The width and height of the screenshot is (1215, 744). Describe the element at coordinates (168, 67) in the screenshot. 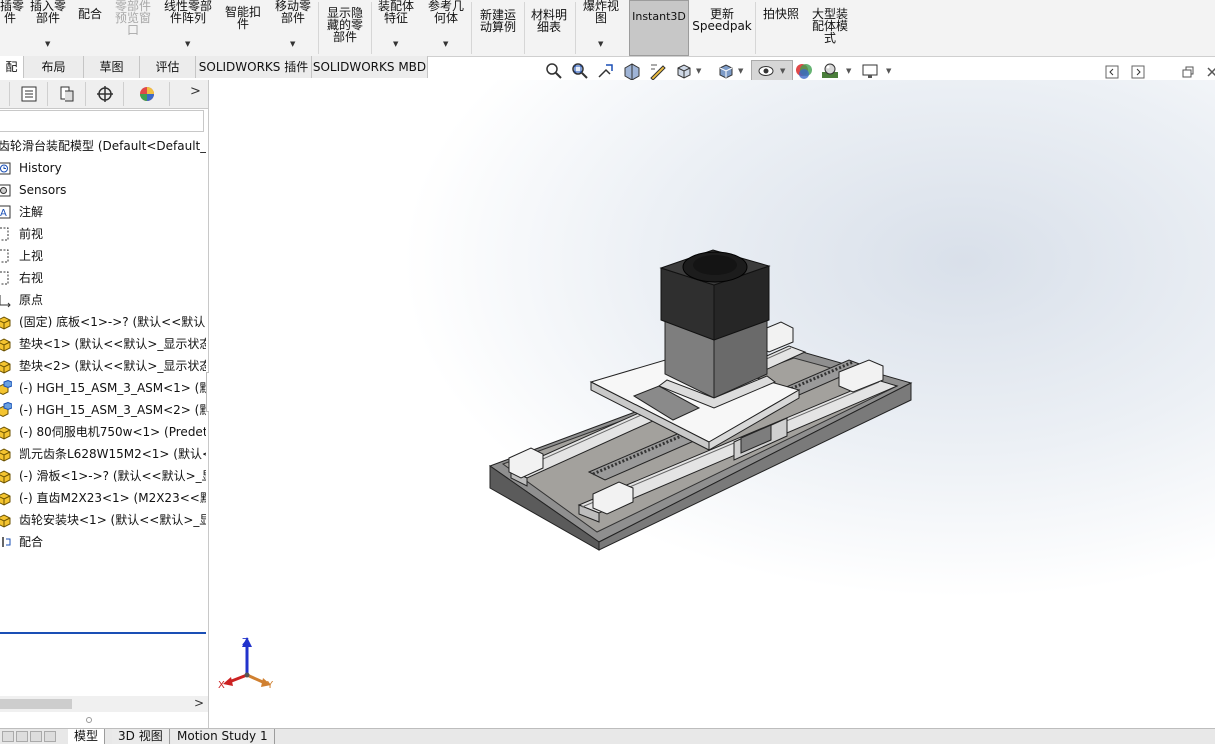

I see `tab-evaluate: 评估` at that location.